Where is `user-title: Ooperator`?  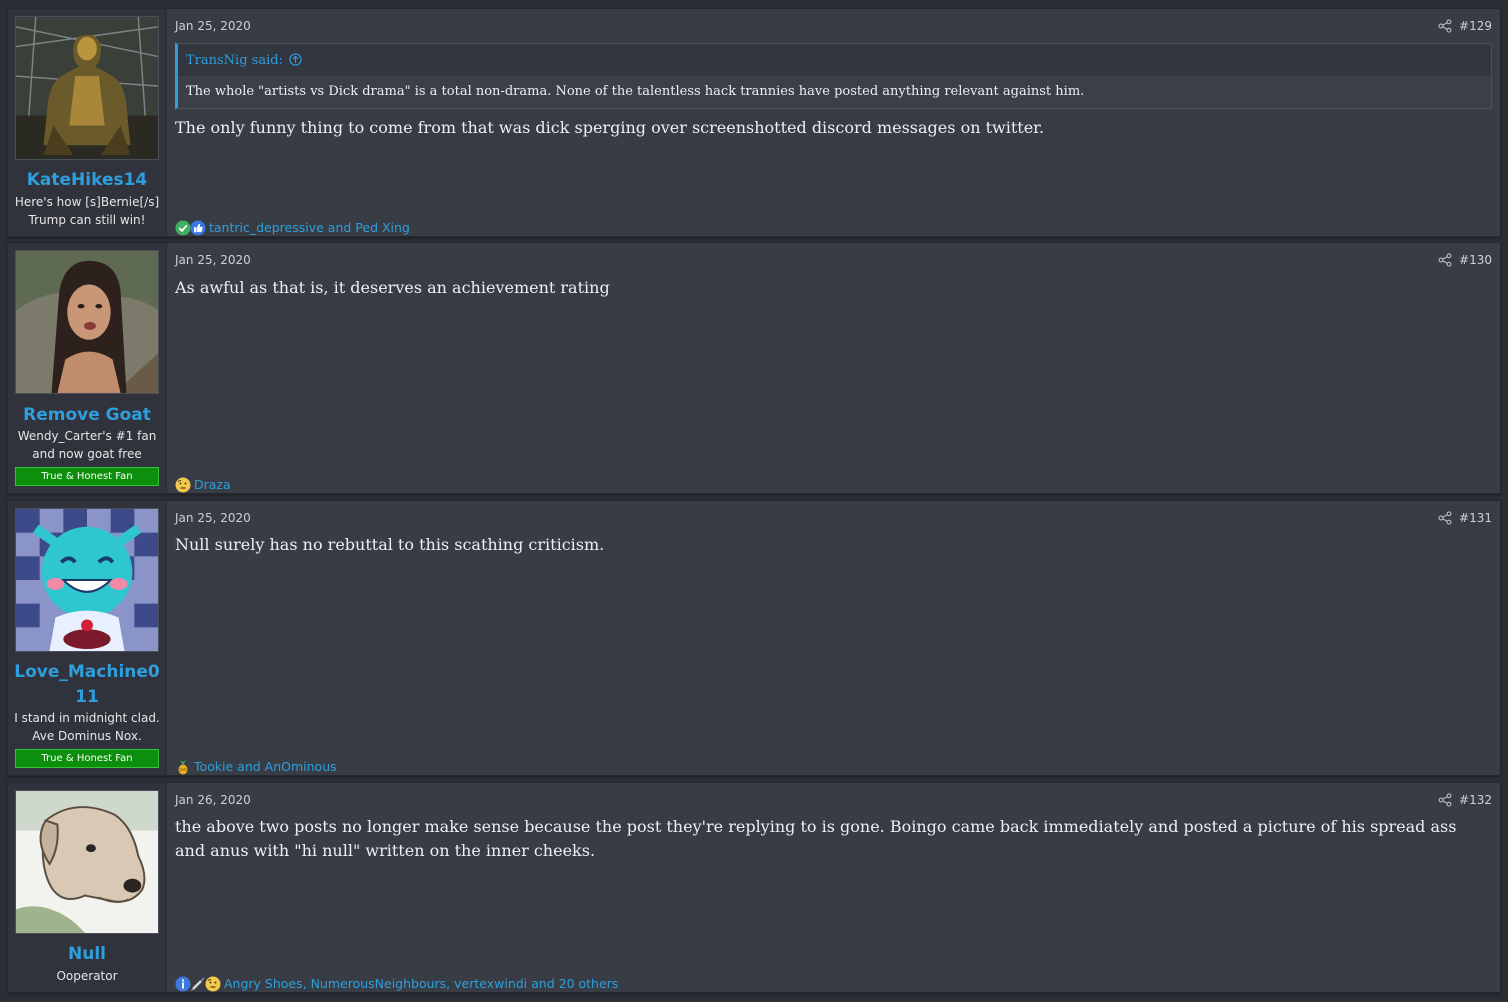 user-title: Ooperator is located at coordinates (87, 976).